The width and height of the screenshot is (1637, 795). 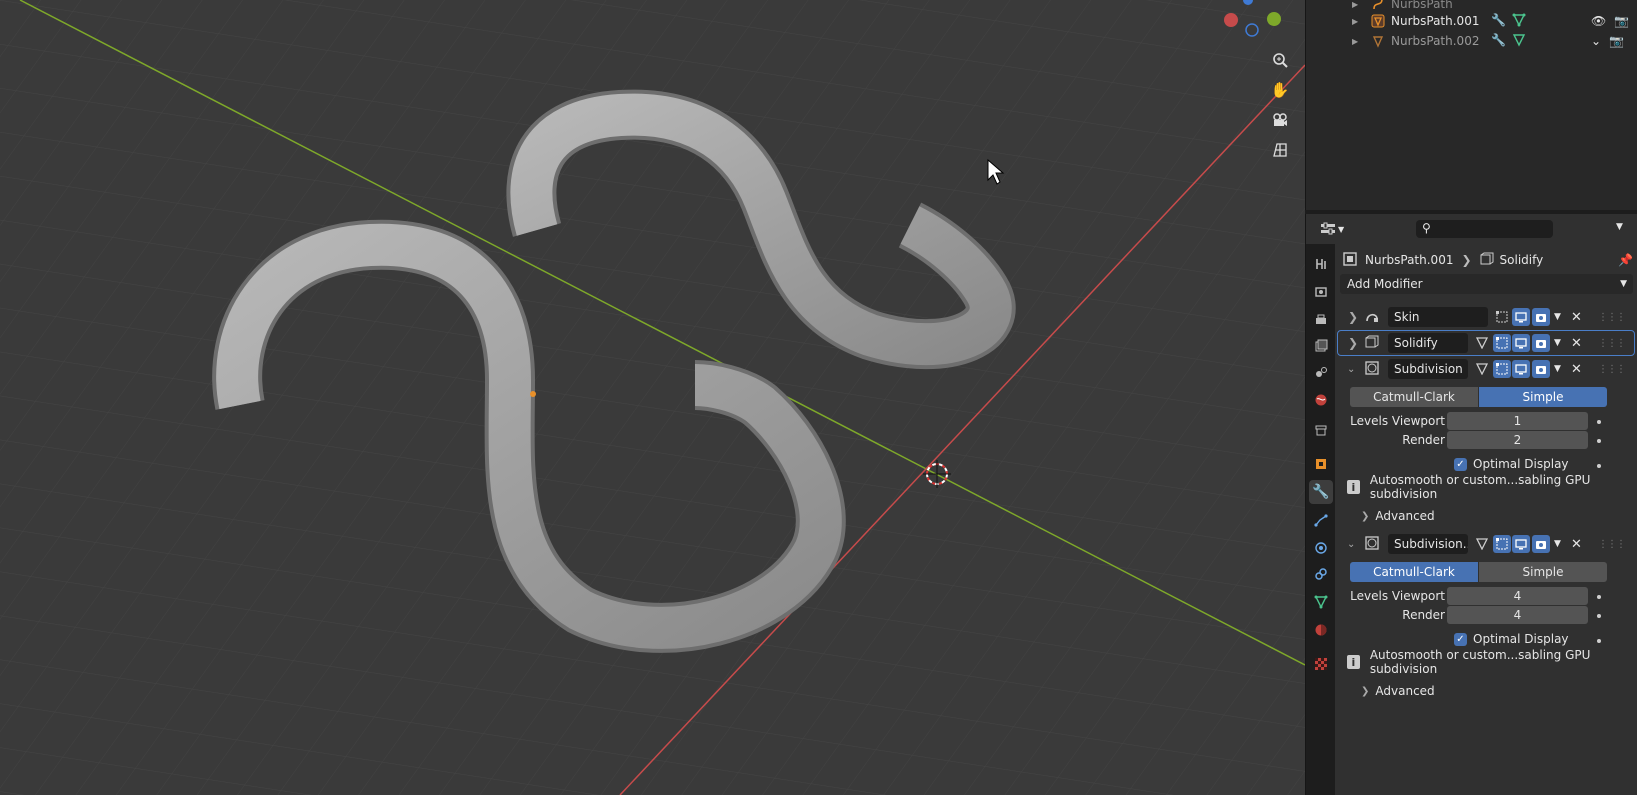 What do you see at coordinates (1321, 372) in the screenshot?
I see `scene-icon` at bounding box center [1321, 372].